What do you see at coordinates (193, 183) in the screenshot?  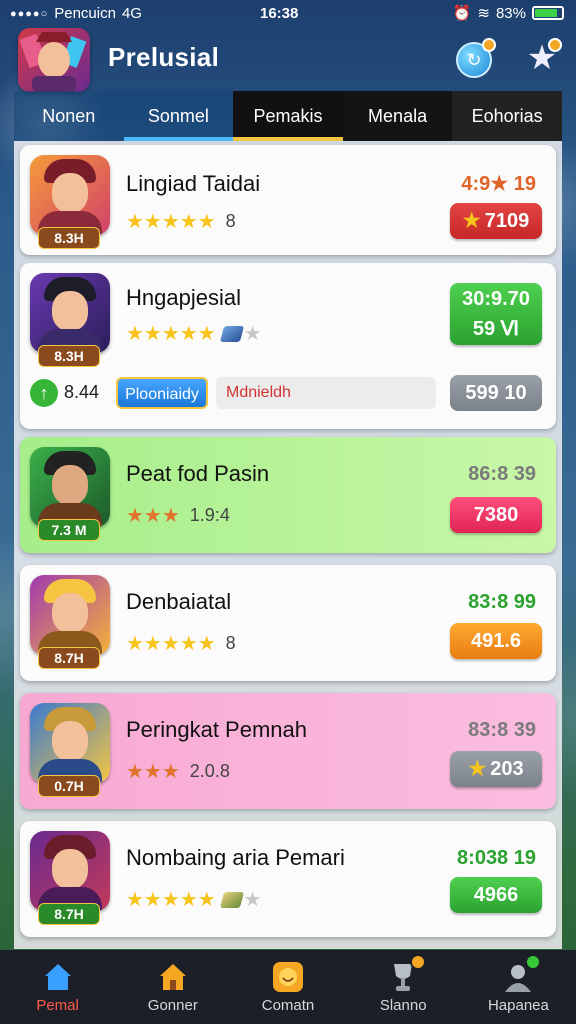 I see `item-title: Lingiad Taidai` at bounding box center [193, 183].